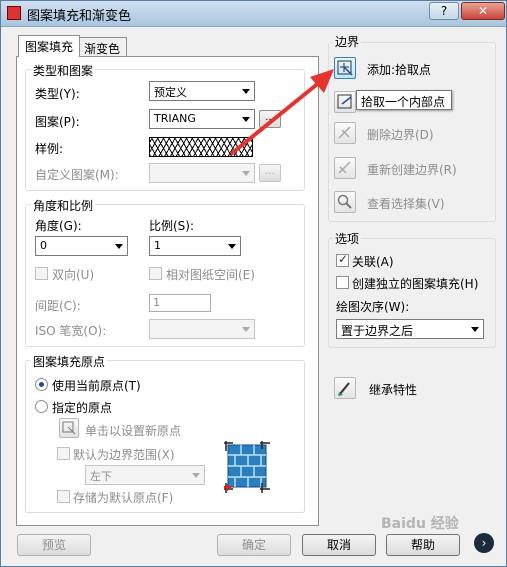 The image size is (507, 567). I want to click on double-label: 双向(U), so click(73, 275).